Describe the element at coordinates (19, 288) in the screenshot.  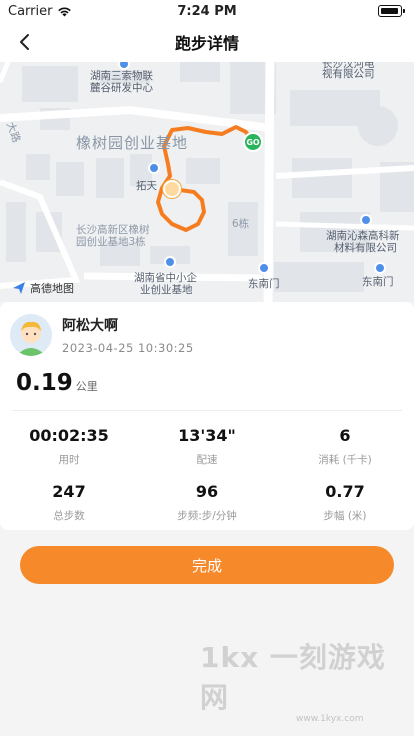
I see `amap-logo-icon` at that location.